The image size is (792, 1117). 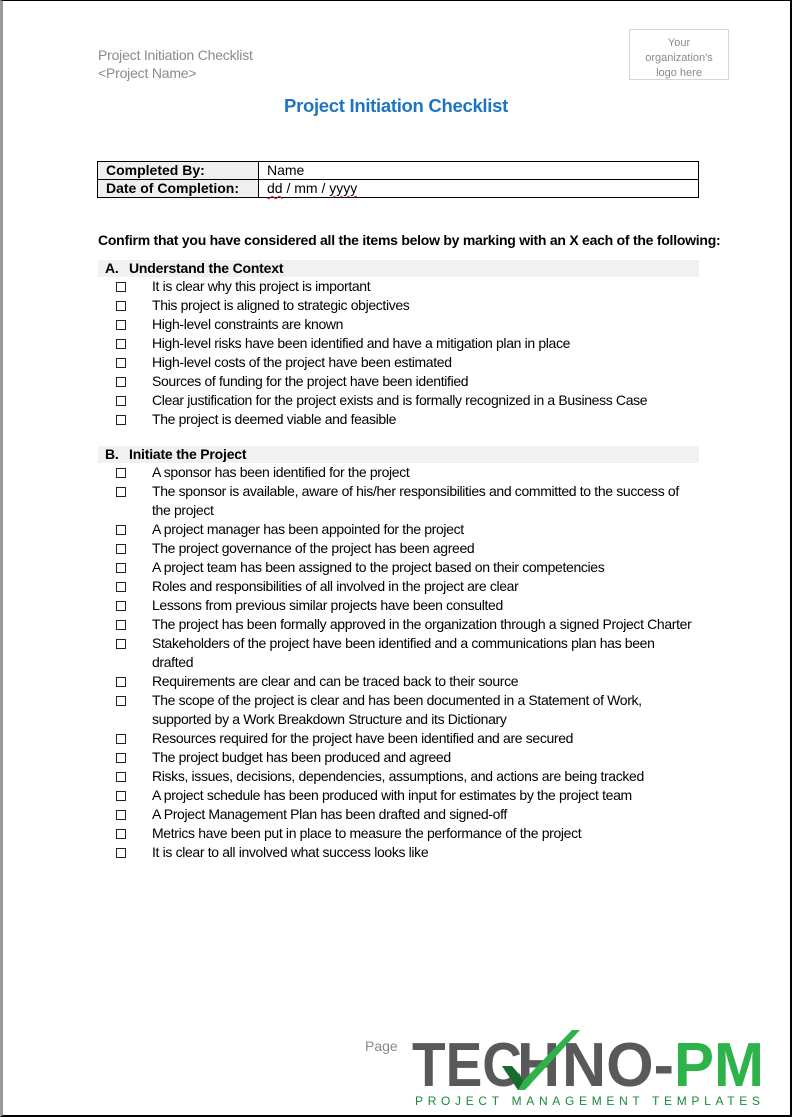 What do you see at coordinates (175, 55) in the screenshot?
I see `header-doc-title: Project Initiation Checklist` at bounding box center [175, 55].